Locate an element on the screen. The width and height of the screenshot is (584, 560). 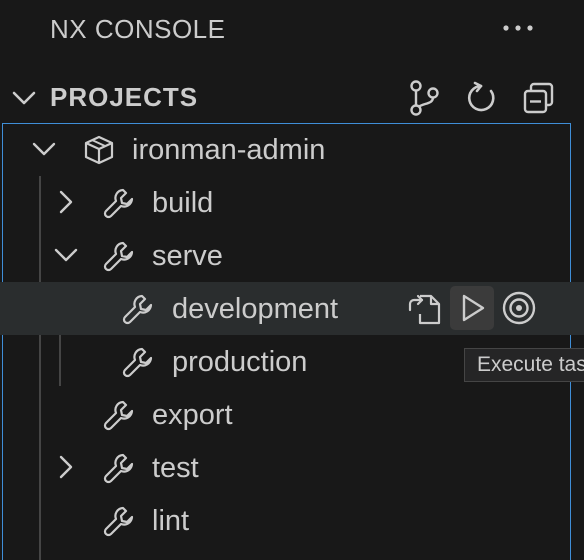
collapse-all-icon is located at coordinates (538, 98).